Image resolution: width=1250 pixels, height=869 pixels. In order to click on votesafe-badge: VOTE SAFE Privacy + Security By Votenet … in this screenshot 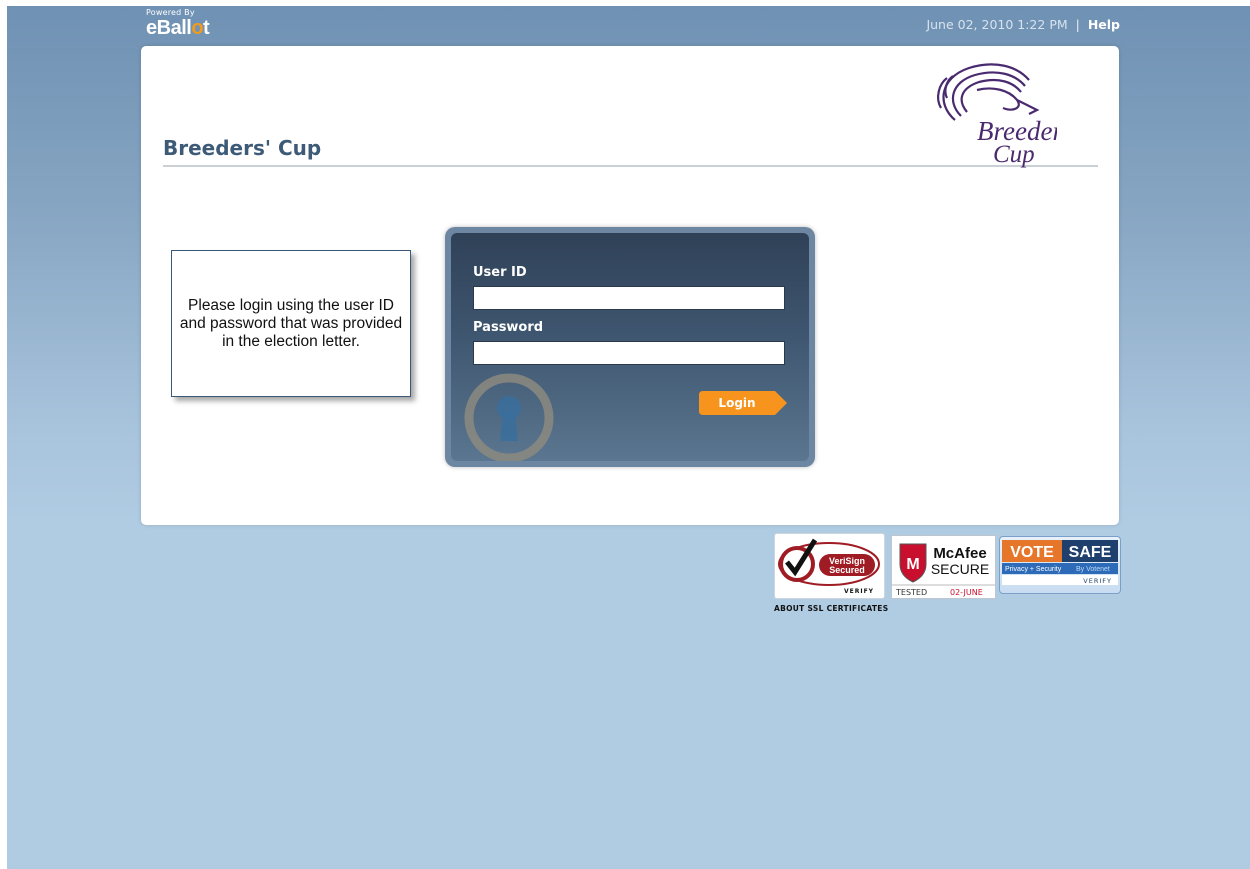, I will do `click(1060, 565)`.